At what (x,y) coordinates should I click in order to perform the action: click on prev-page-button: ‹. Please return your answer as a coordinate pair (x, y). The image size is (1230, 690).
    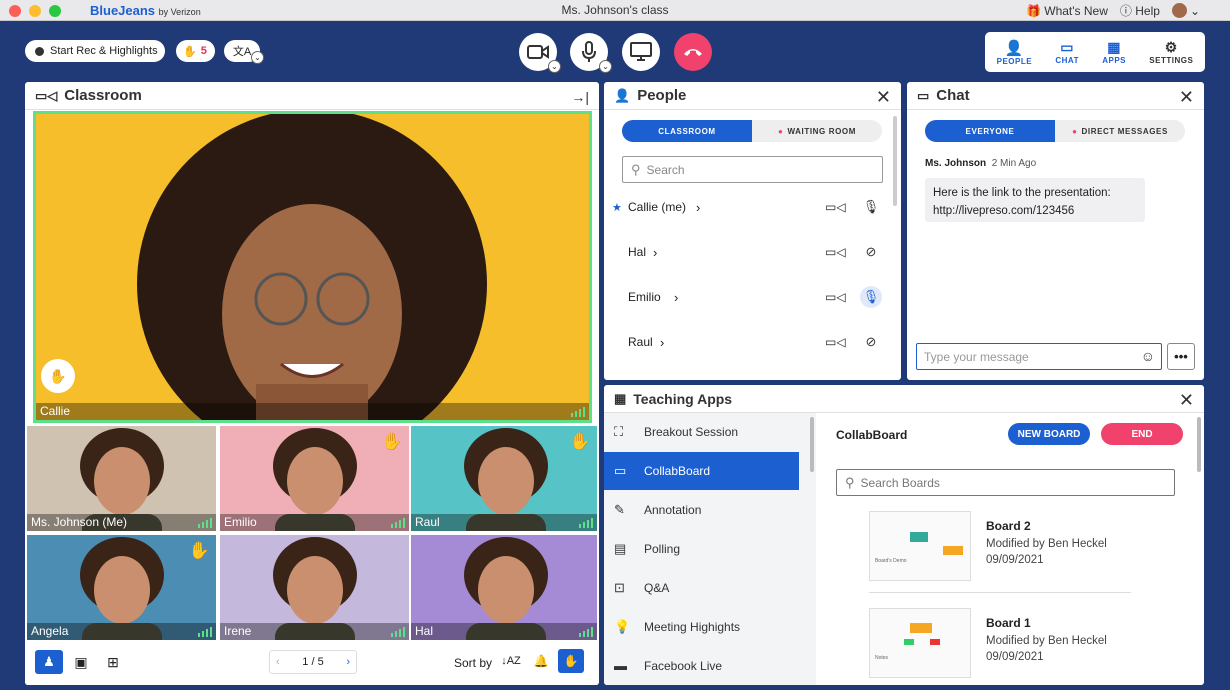
    Looking at the image, I should click on (278, 662).